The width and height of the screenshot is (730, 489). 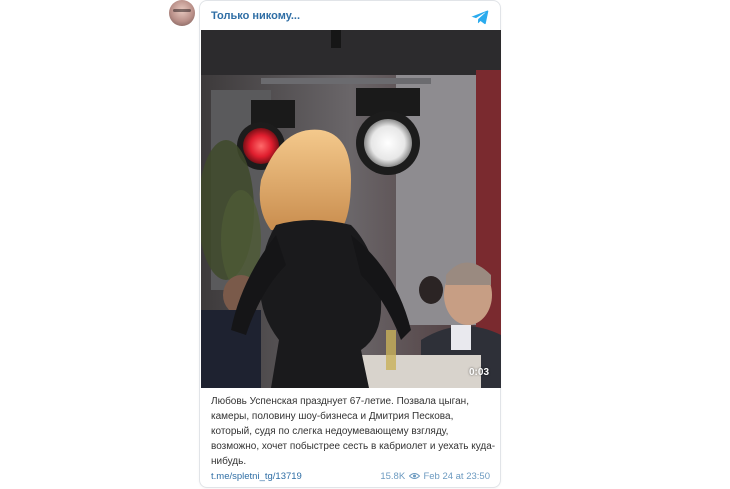 What do you see at coordinates (456, 476) in the screenshot?
I see `post-date: Feb 24 at 23:50` at bounding box center [456, 476].